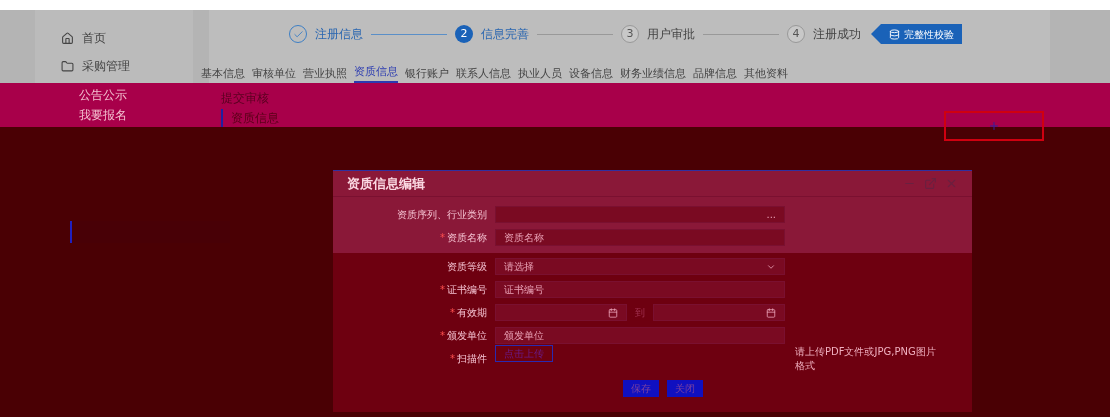 The image size is (1110, 417). What do you see at coordinates (427, 74) in the screenshot?
I see `tab: 银行账户` at bounding box center [427, 74].